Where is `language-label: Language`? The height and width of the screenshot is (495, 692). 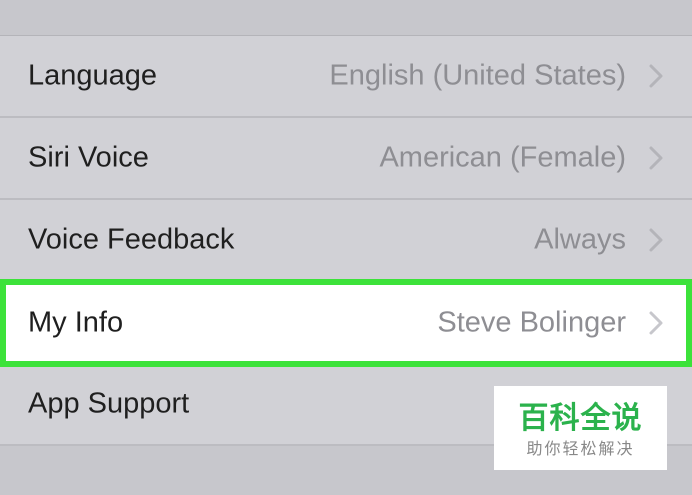
language-label: Language is located at coordinates (93, 75).